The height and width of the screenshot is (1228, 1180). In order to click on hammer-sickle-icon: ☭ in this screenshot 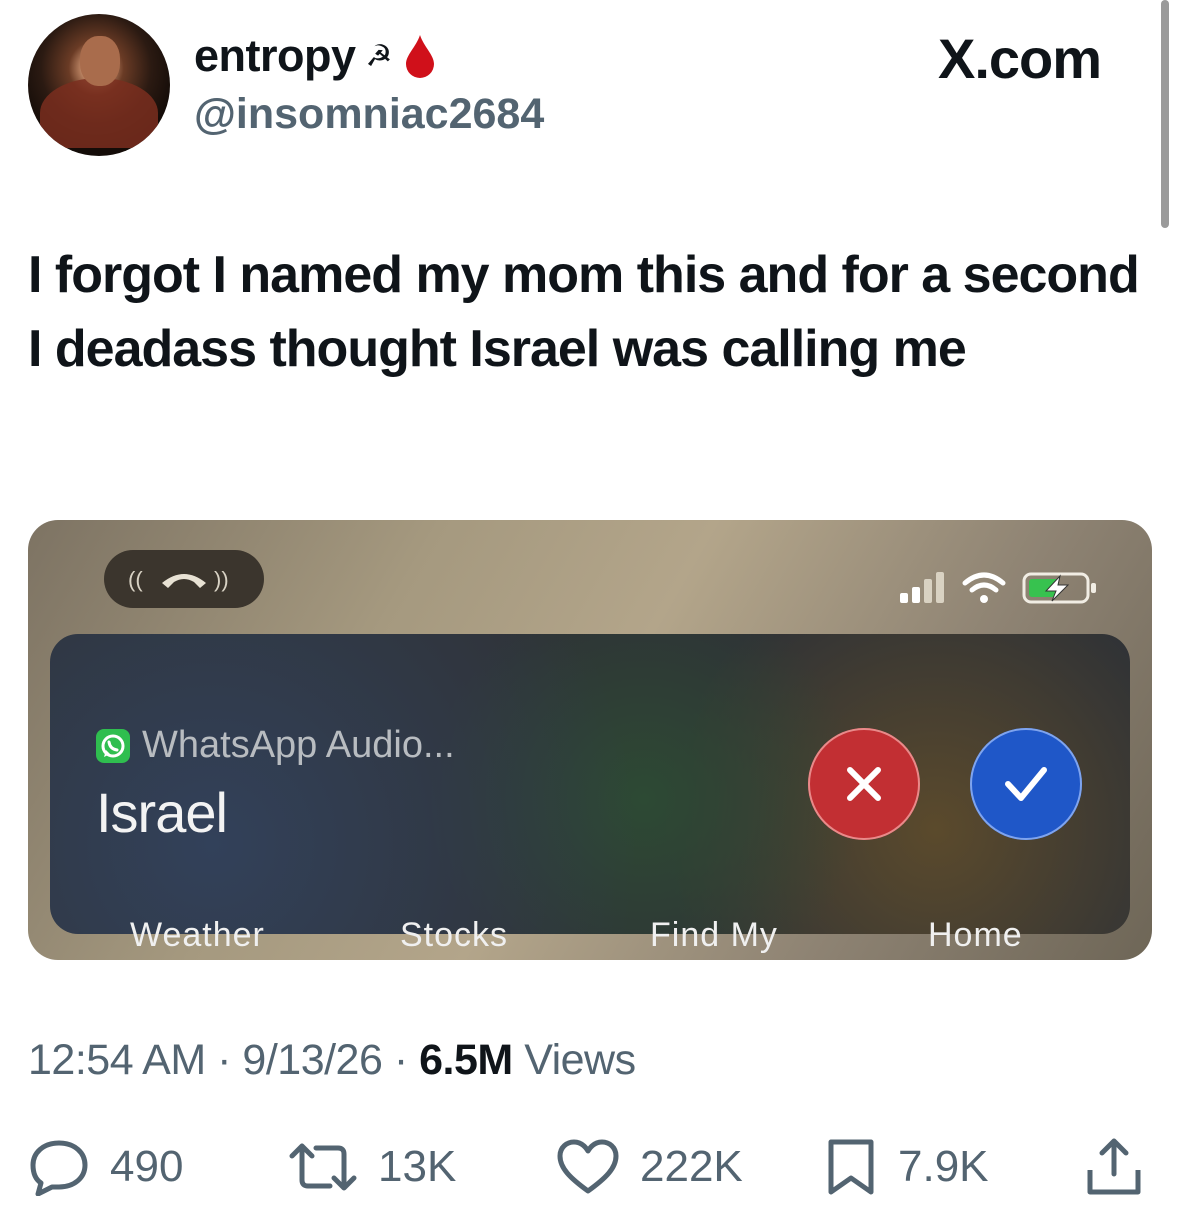, I will do `click(379, 56)`.